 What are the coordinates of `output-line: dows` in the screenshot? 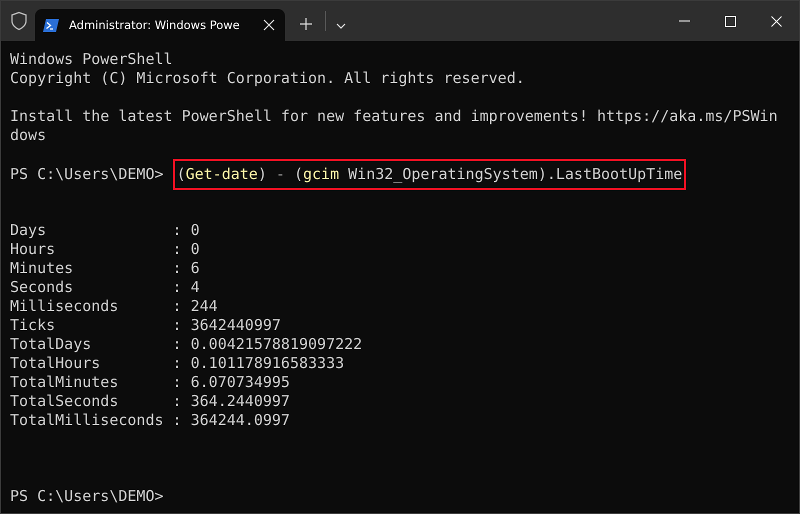 It's located at (28, 135).